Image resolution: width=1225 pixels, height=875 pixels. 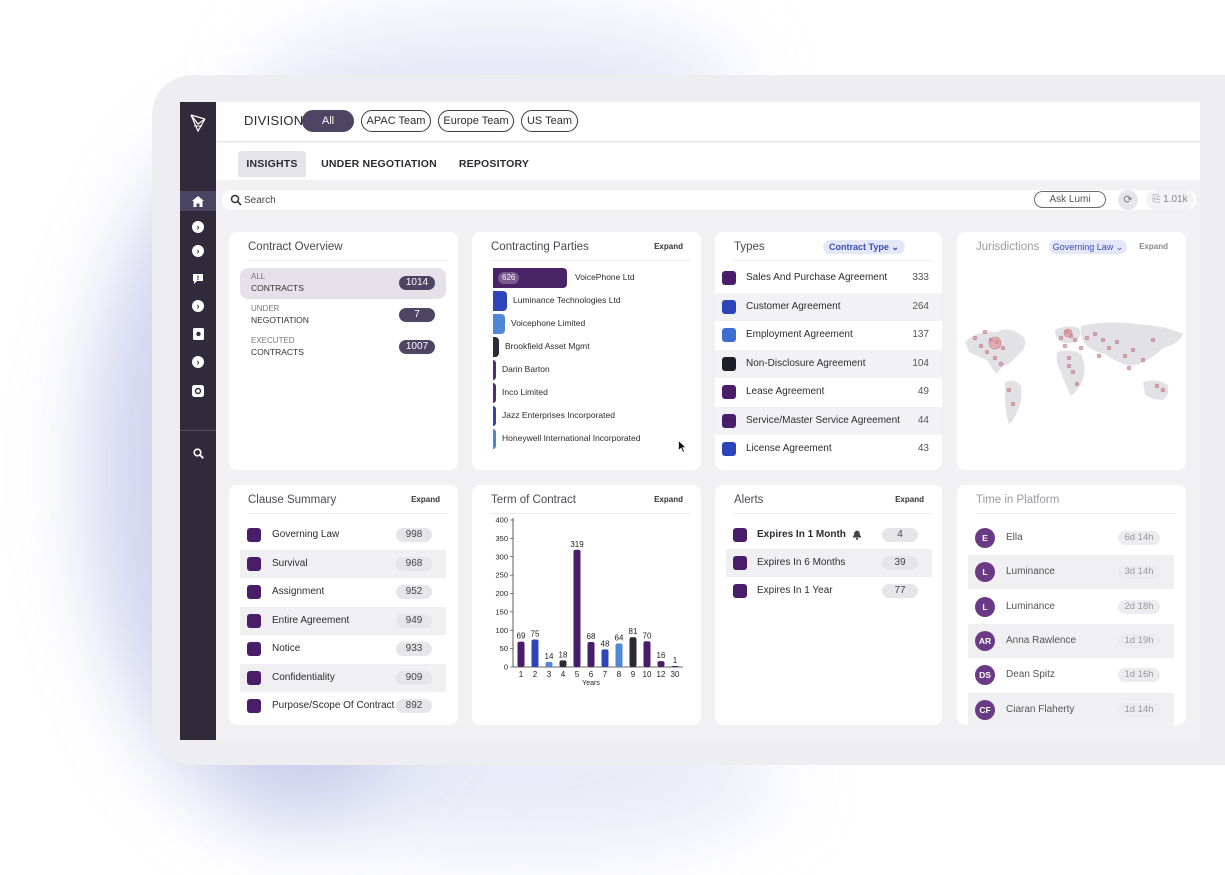 I want to click on alert-row: Expires In 1 Month 4, so click(x=829, y=535).